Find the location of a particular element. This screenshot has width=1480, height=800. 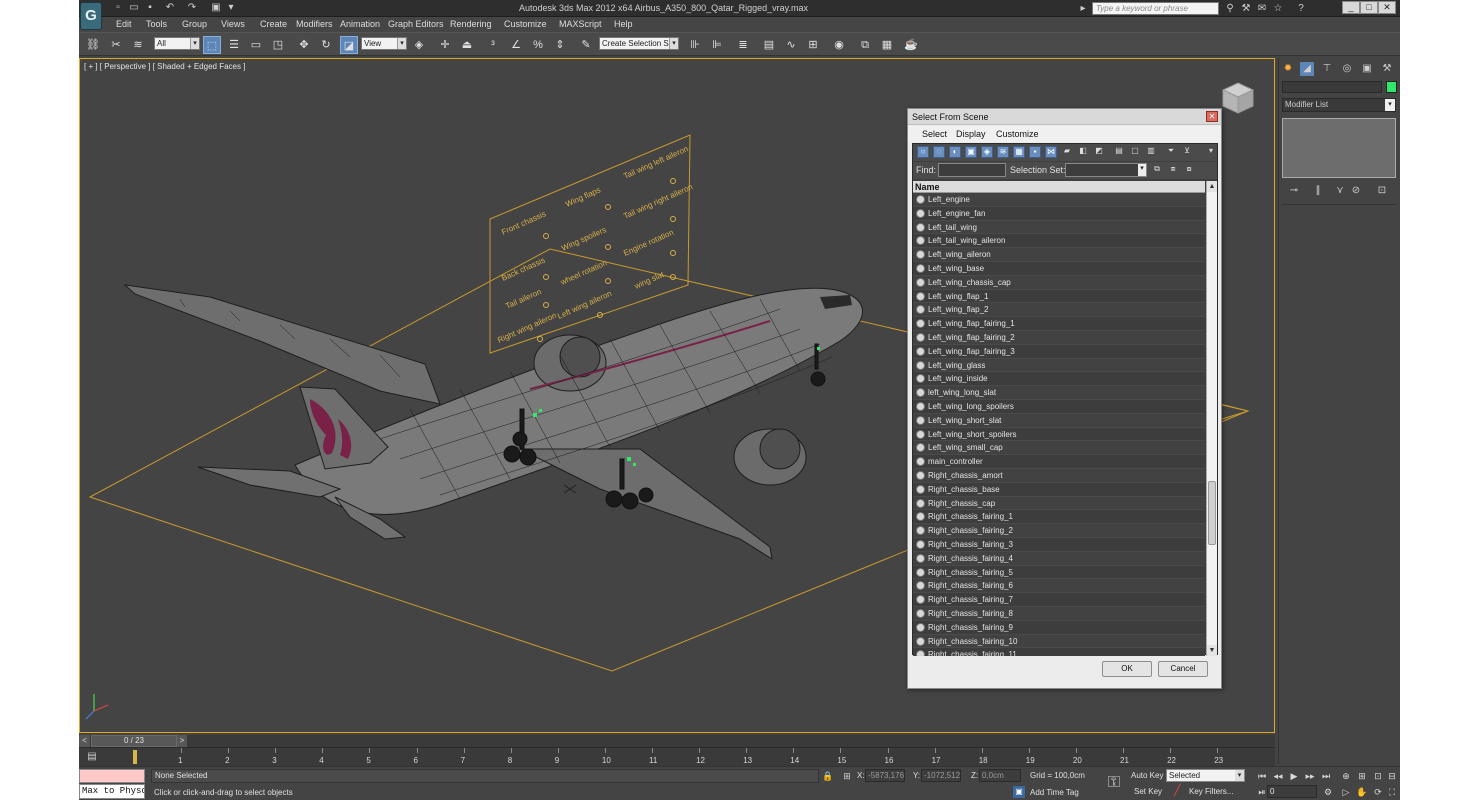

display-helpers-icon: ◈ is located at coordinates (987, 152).